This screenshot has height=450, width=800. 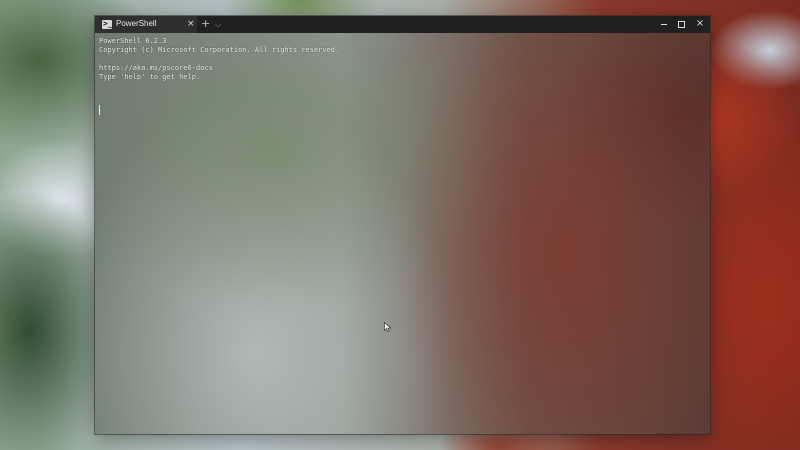 I want to click on terminal-line: Type 'help' to get help., so click(x=150, y=77).